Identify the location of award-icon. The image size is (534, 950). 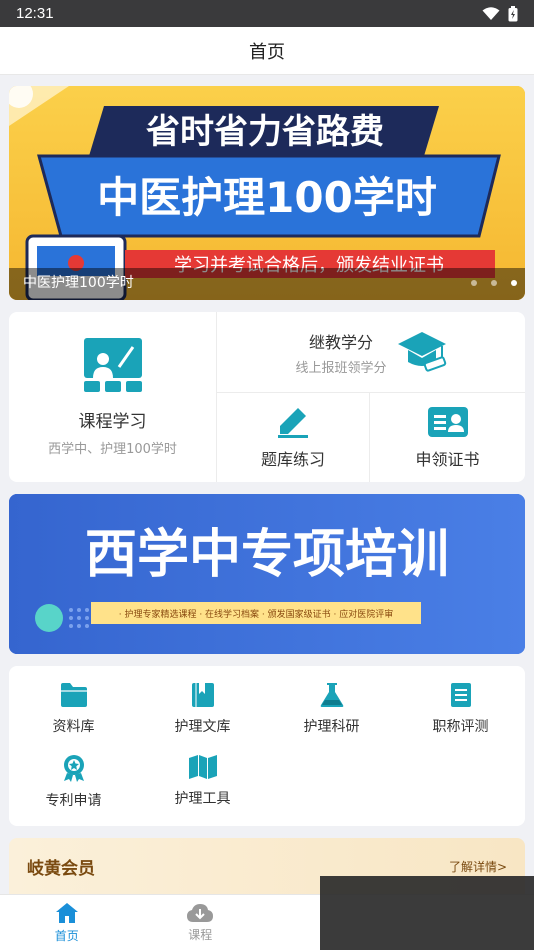
(73, 768).